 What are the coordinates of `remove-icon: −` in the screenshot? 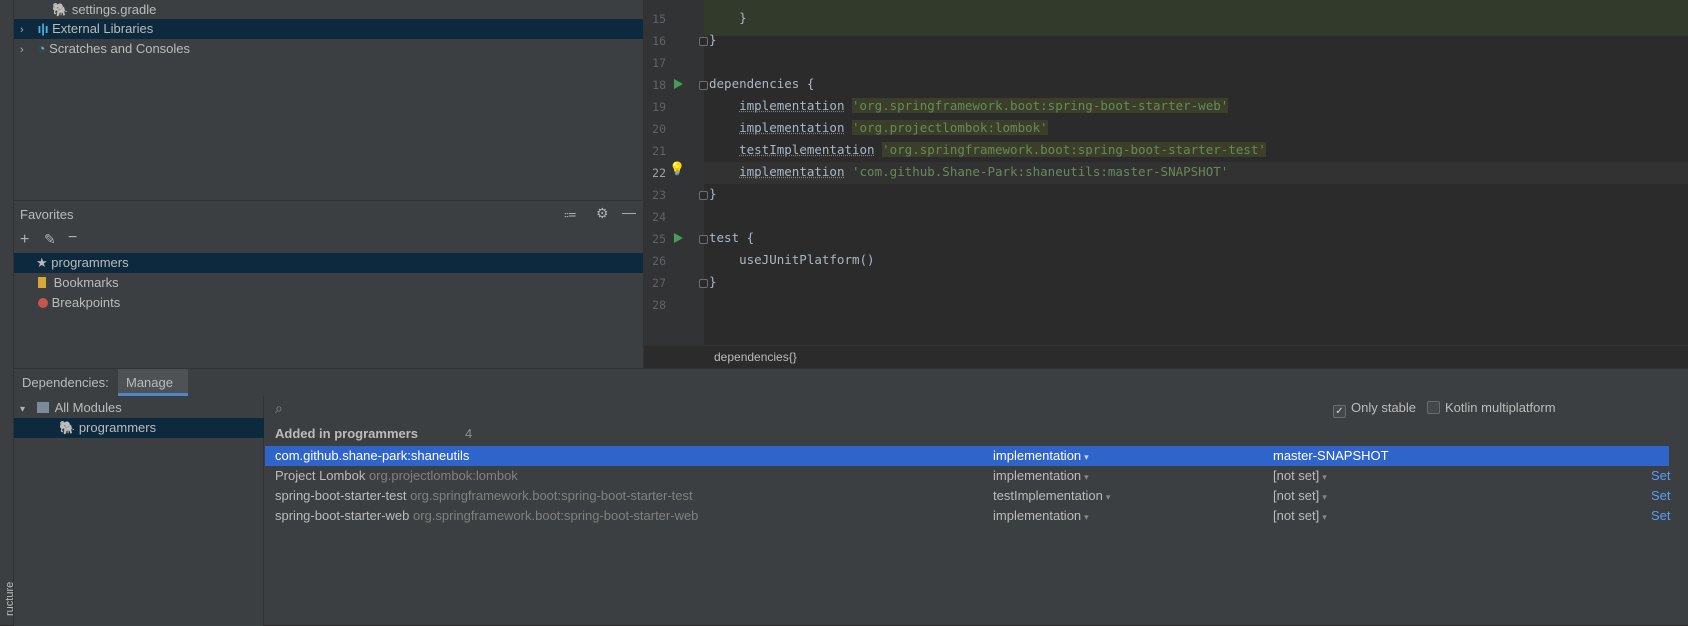 It's located at (72, 238).